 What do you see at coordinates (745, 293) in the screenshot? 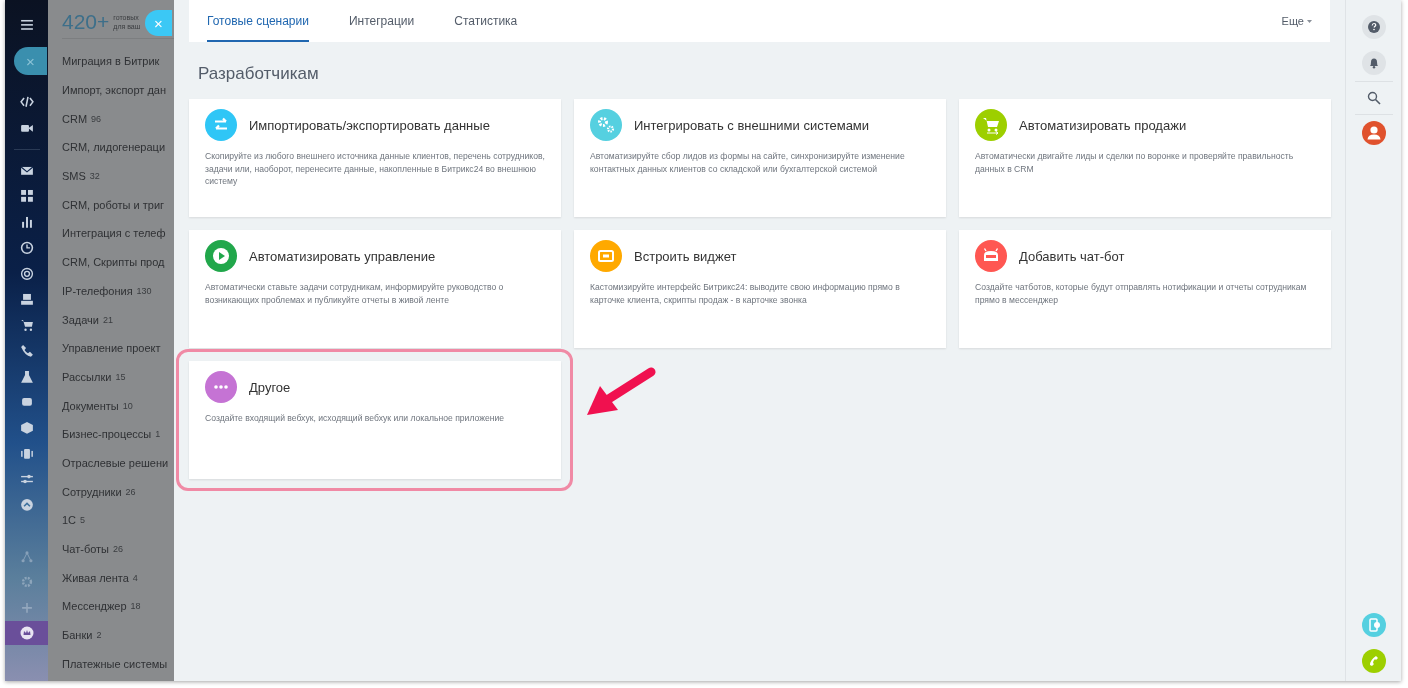
I see `card-description: Кастомизируйте интерфейс Битрикс24: выводите свою информацию прямо в карточке клиента, скрипты продаж - в карточке звонка` at bounding box center [745, 293].